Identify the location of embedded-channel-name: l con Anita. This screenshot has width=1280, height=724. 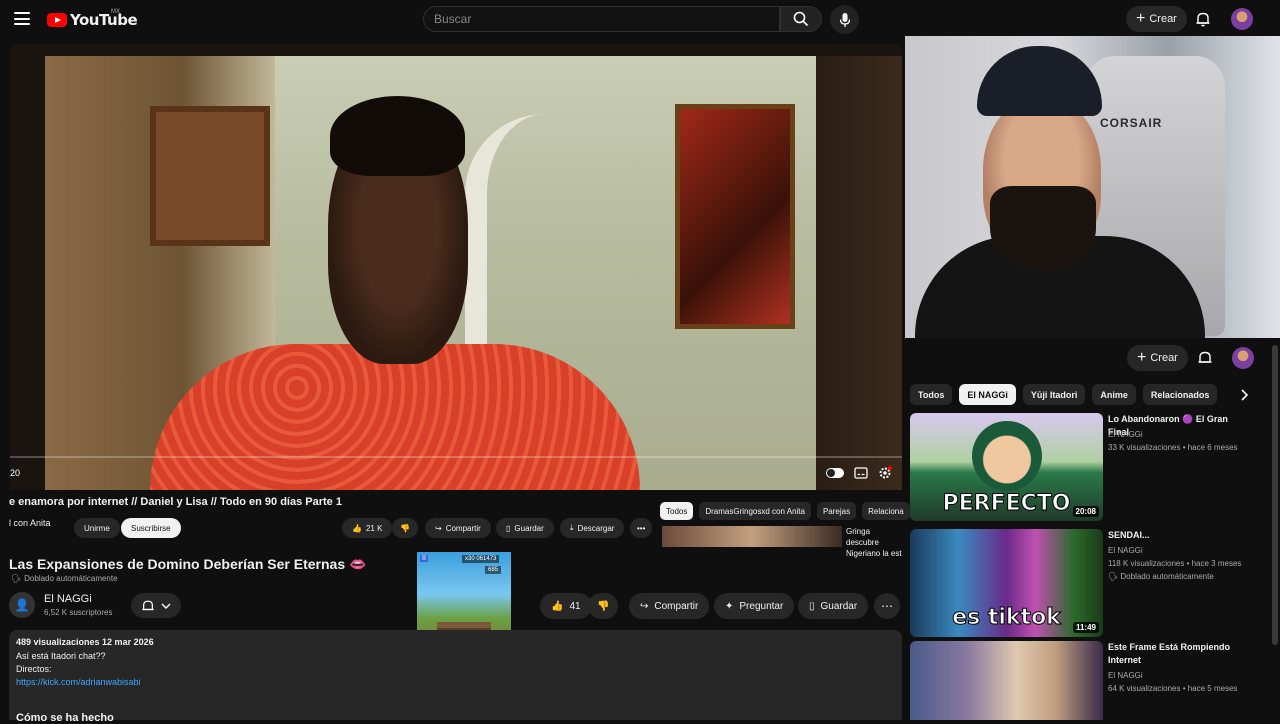
(30, 523).